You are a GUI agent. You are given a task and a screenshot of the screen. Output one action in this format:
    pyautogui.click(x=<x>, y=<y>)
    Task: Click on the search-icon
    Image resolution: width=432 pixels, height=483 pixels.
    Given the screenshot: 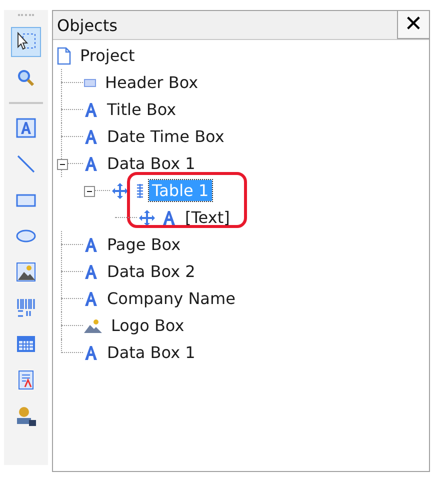 What is the action you would take?
    pyautogui.click(x=26, y=78)
    